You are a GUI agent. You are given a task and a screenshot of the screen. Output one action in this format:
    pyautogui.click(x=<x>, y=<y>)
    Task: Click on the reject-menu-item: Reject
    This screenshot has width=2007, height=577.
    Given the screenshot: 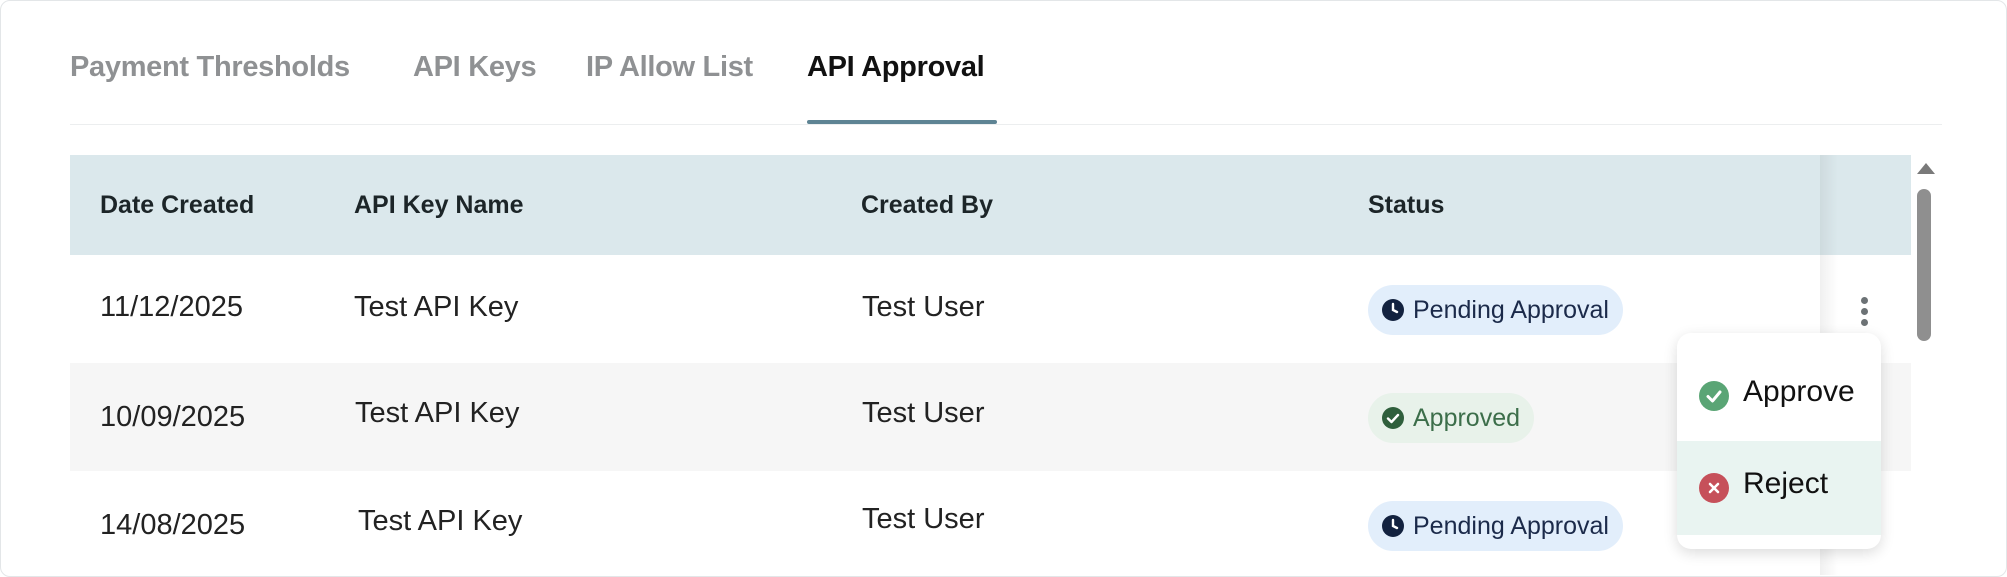 What is the action you would take?
    pyautogui.click(x=1779, y=488)
    